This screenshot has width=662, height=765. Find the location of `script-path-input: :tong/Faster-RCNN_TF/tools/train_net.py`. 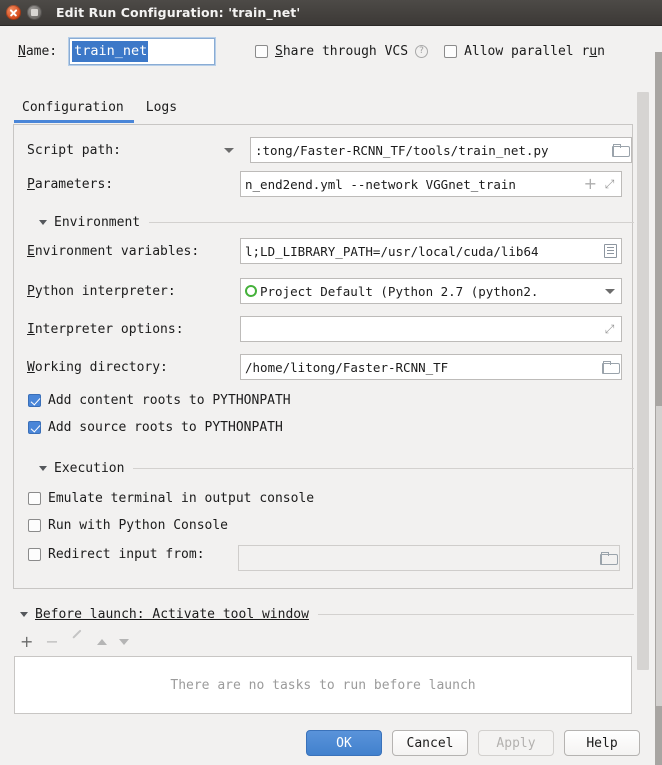

script-path-input: :tong/Faster-RCNN_TF/tools/train_net.py is located at coordinates (441, 150).